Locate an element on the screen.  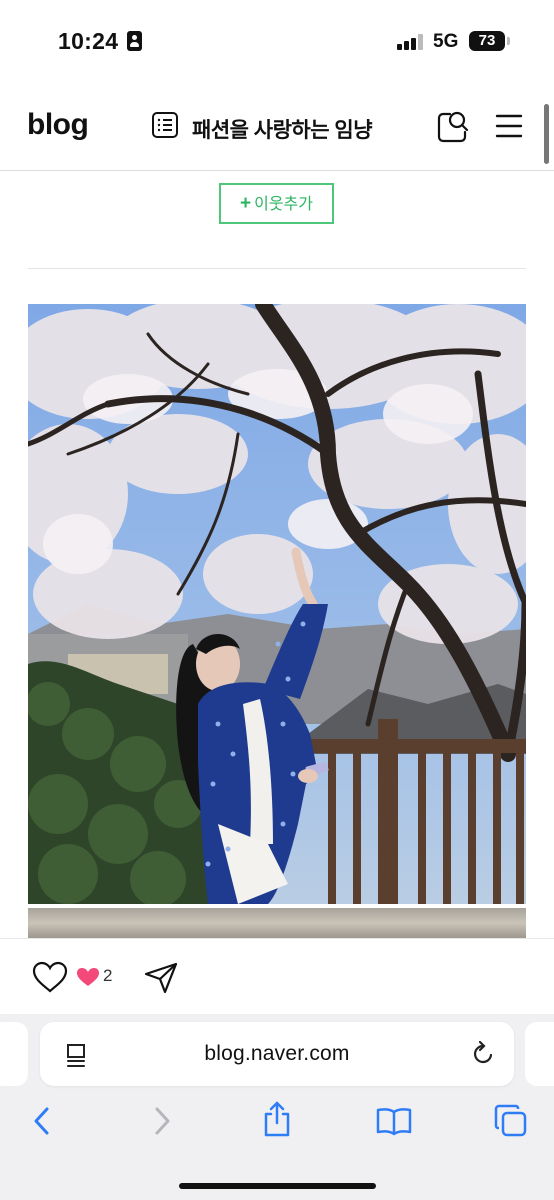
like-count: 2 is located at coordinates (108, 975).